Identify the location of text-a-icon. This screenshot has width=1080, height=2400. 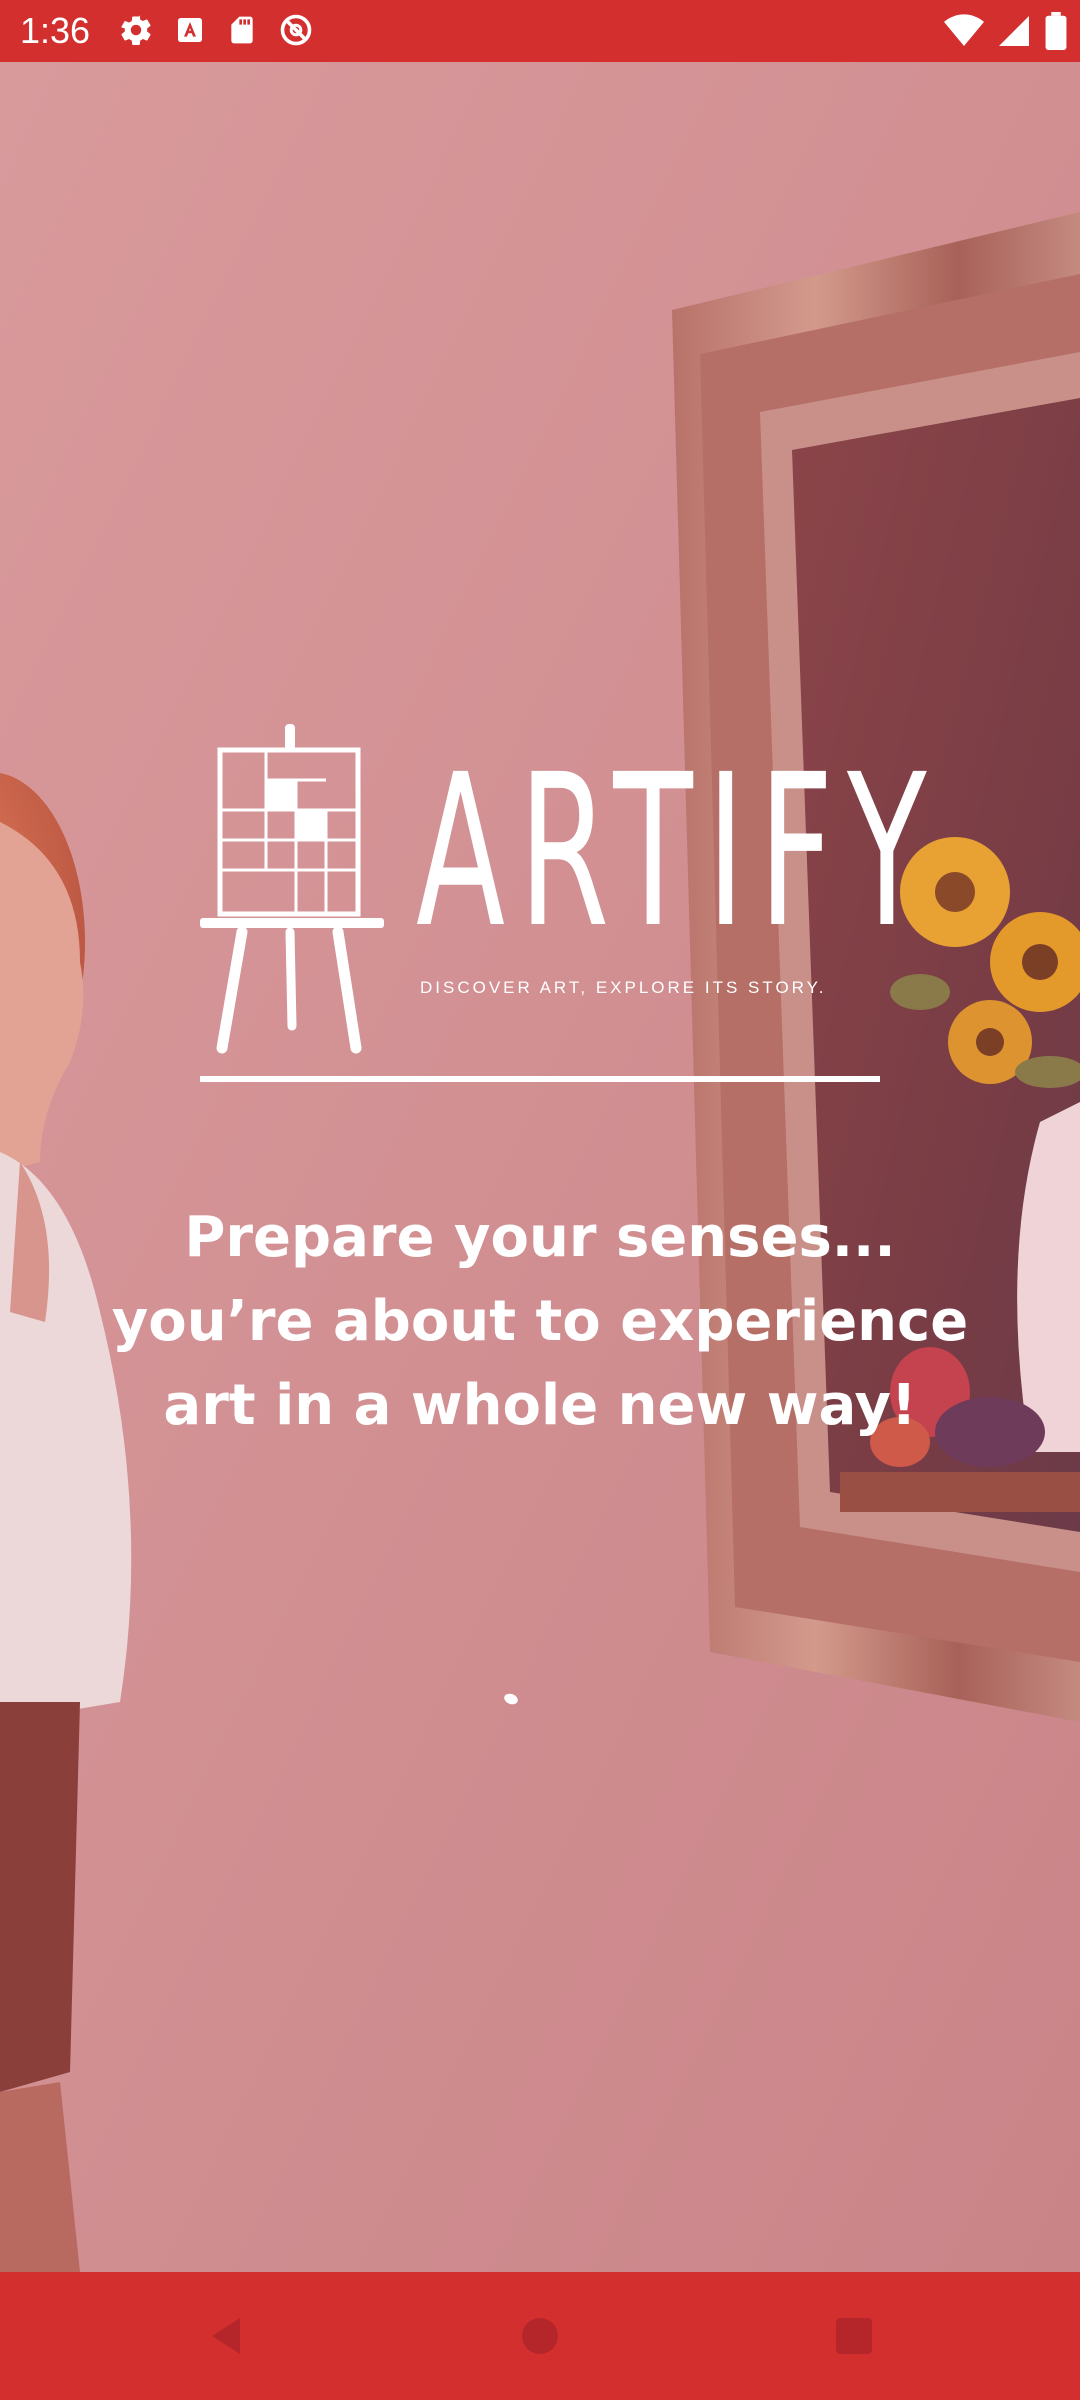
(190, 30).